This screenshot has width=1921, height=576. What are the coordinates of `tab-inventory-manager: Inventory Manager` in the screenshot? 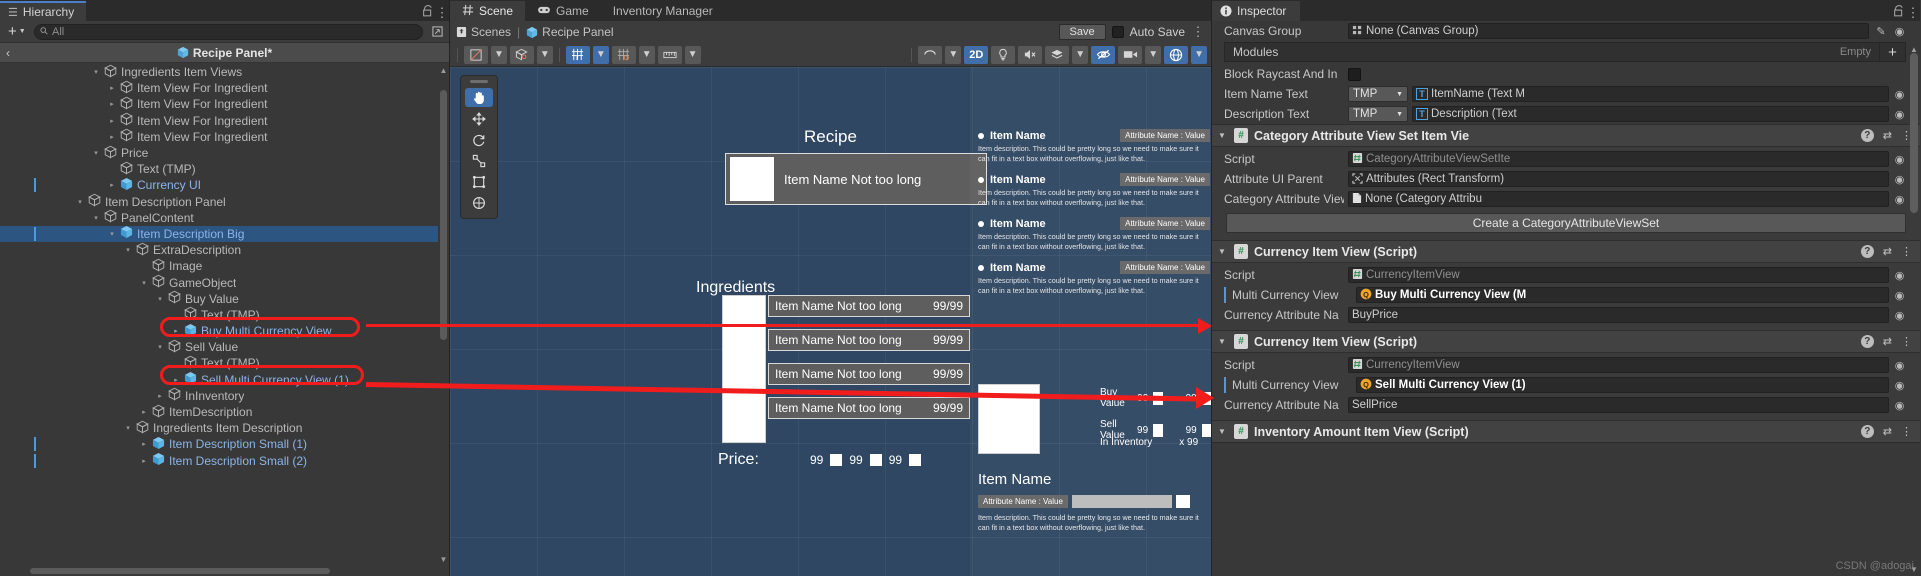 It's located at (663, 11).